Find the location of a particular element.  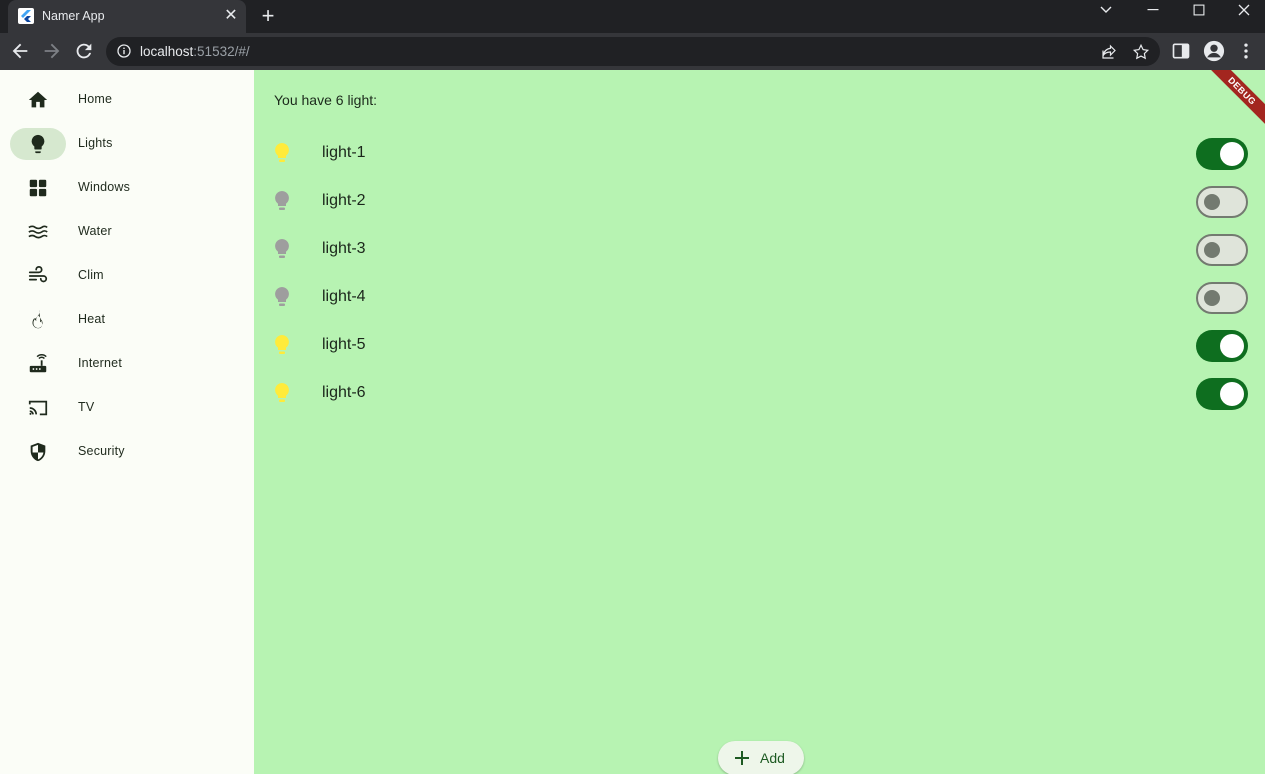

tab-title: Namer App is located at coordinates (73, 16).